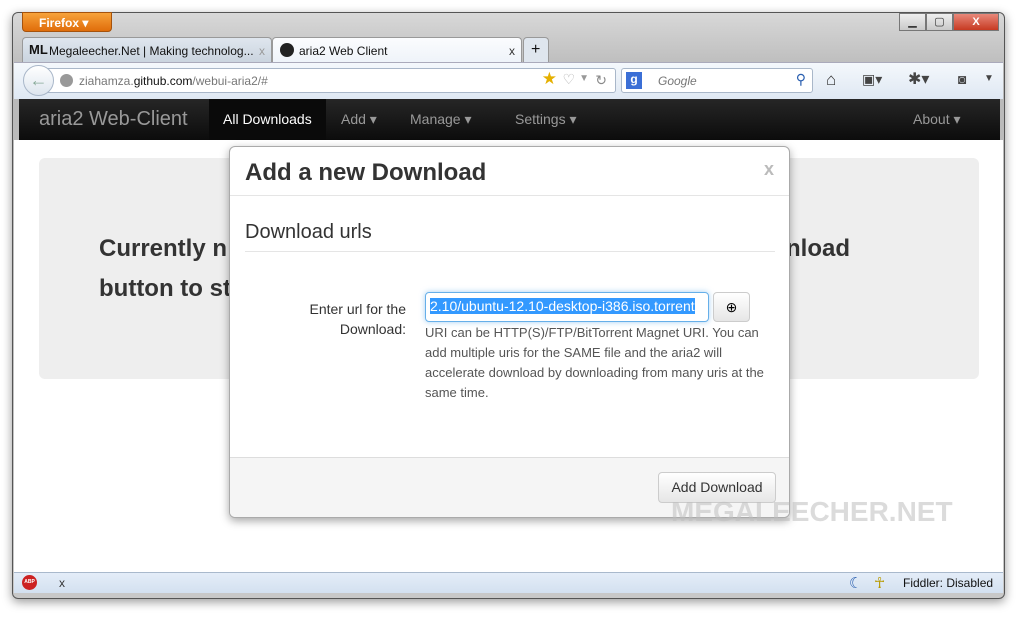  I want to click on refresh-addon-icon: ☾, so click(855, 583).